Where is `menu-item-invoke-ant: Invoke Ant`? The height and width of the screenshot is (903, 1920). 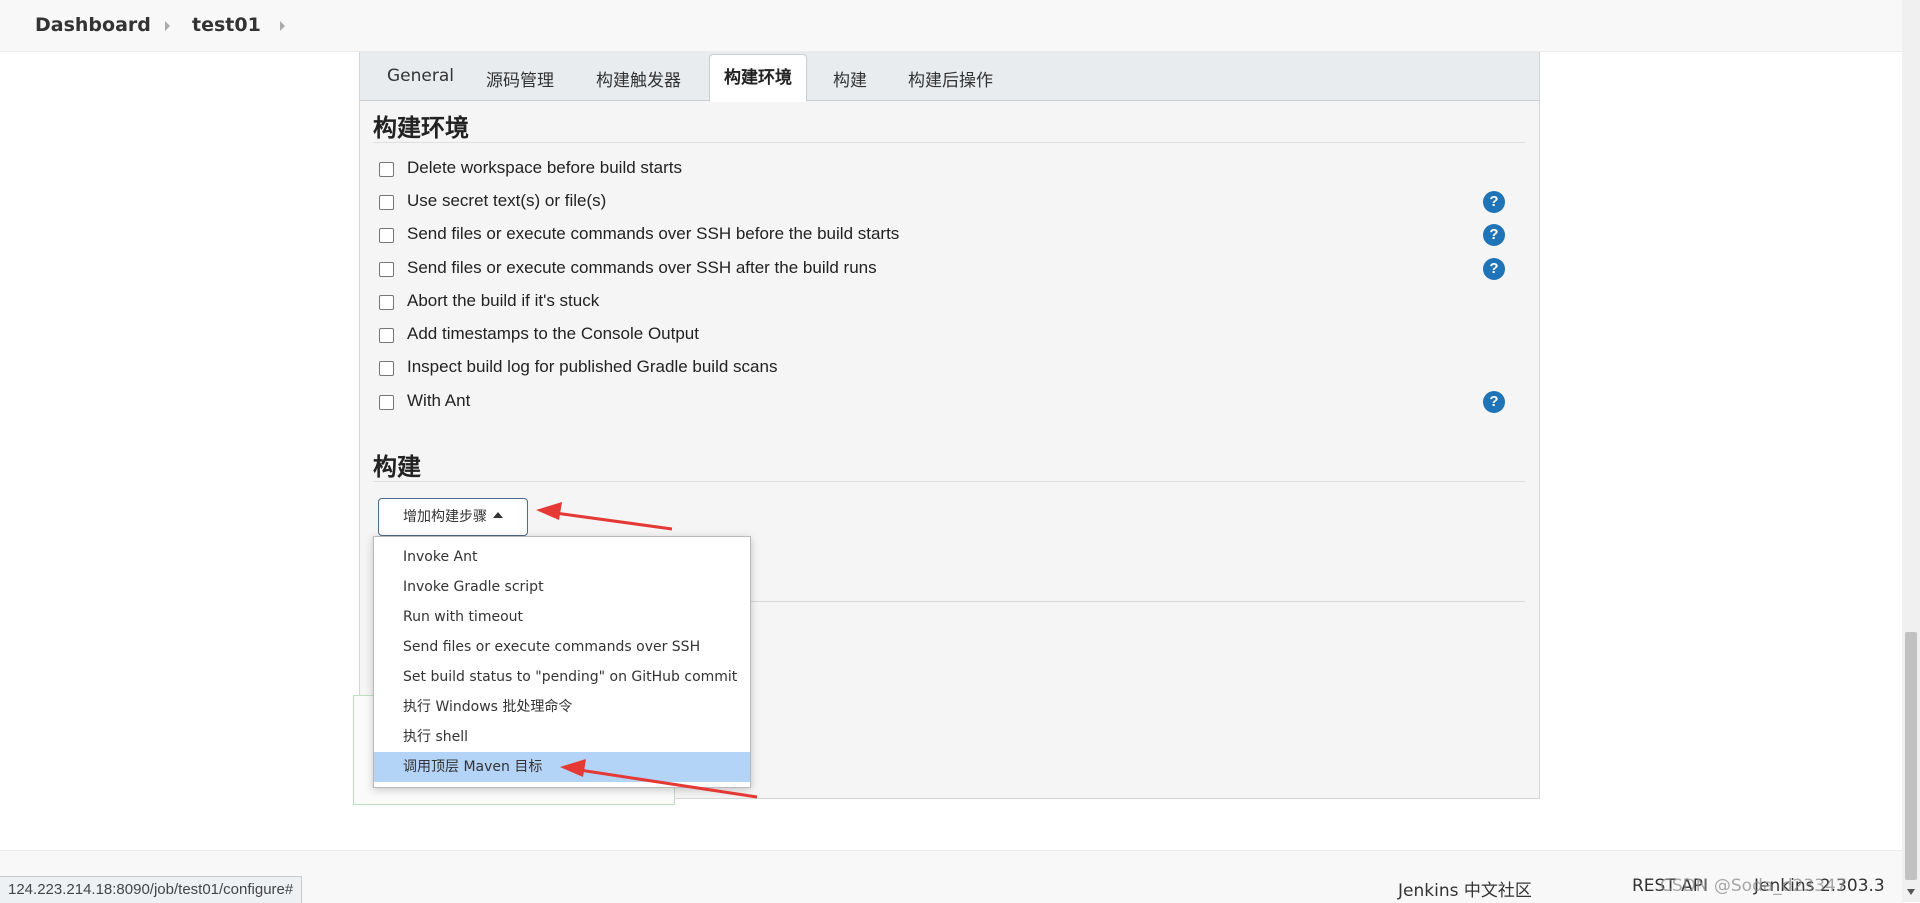 menu-item-invoke-ant: Invoke Ant is located at coordinates (562, 557).